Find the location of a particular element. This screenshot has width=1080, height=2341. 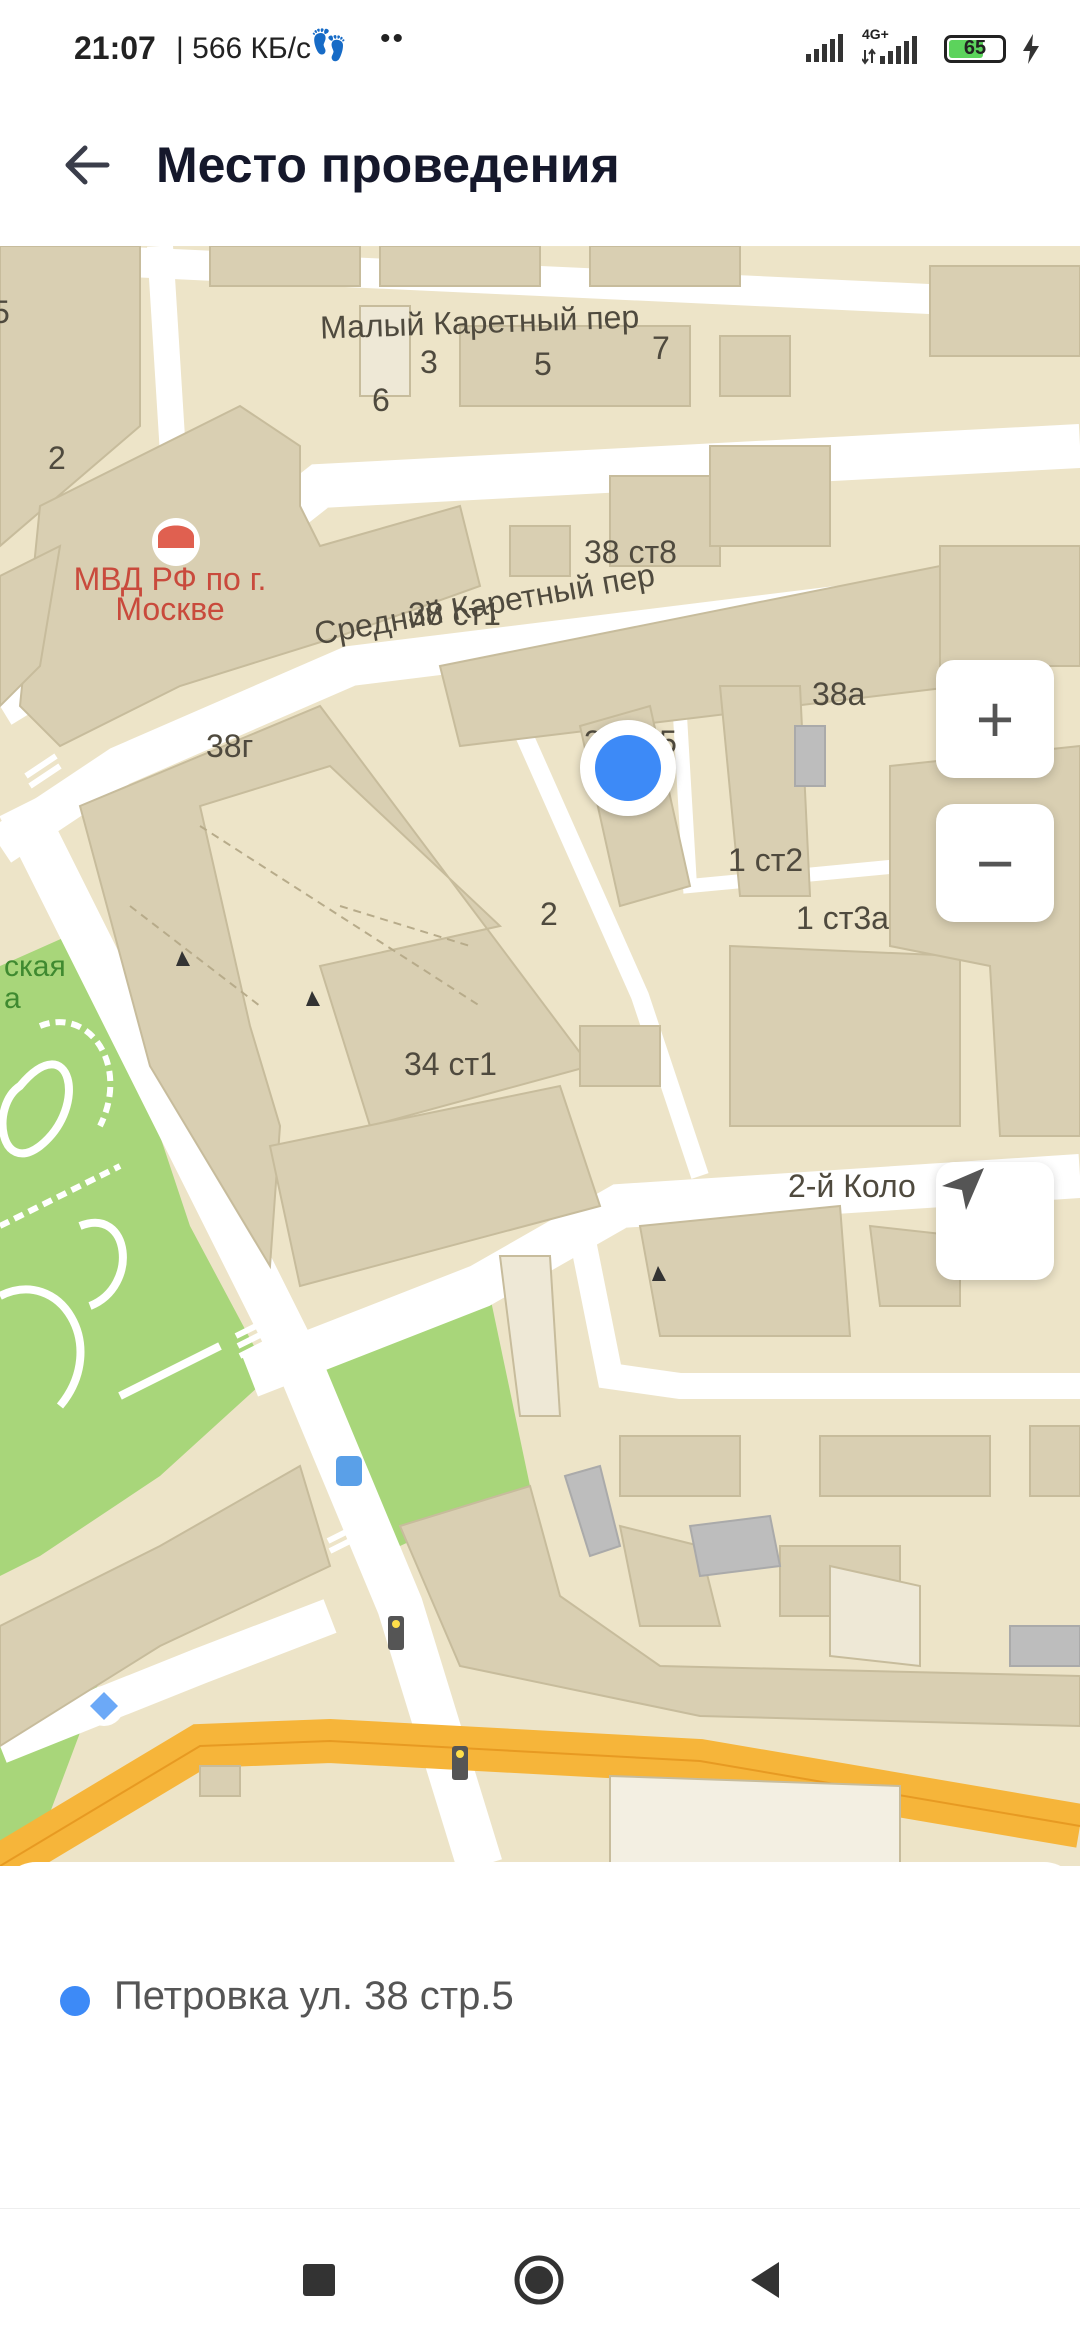

poi-label-mvd: МВД РФ по г. Москве is located at coordinates (170, 594).